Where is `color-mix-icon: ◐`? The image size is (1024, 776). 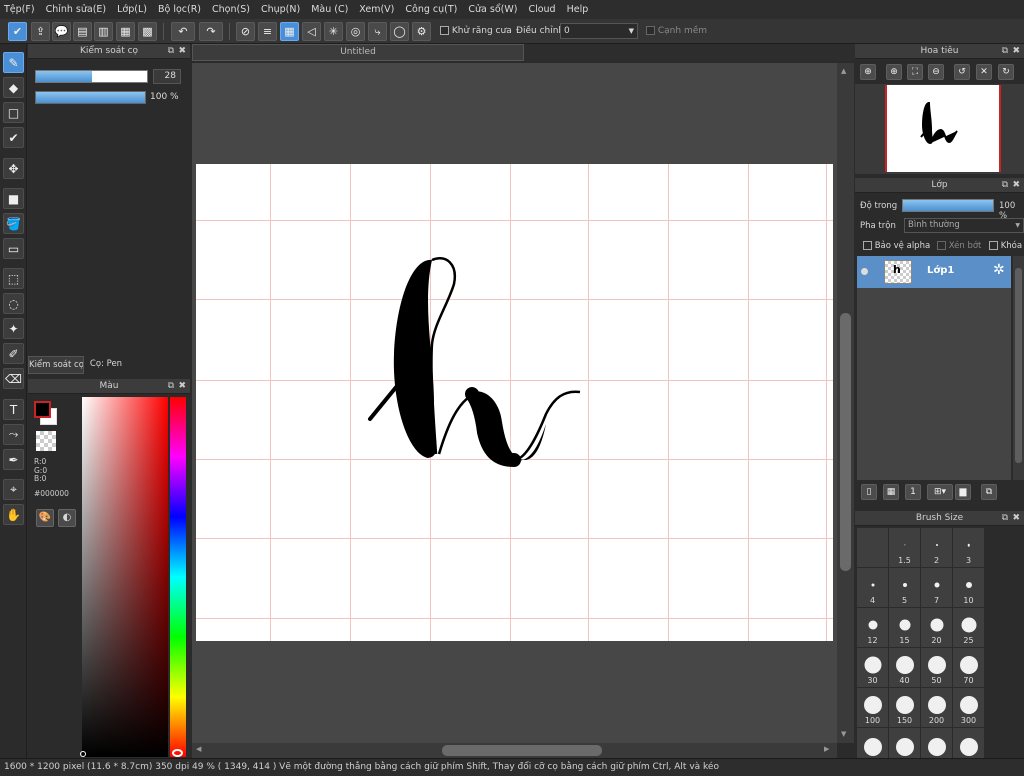
color-mix-icon: ◐ is located at coordinates (67, 518).